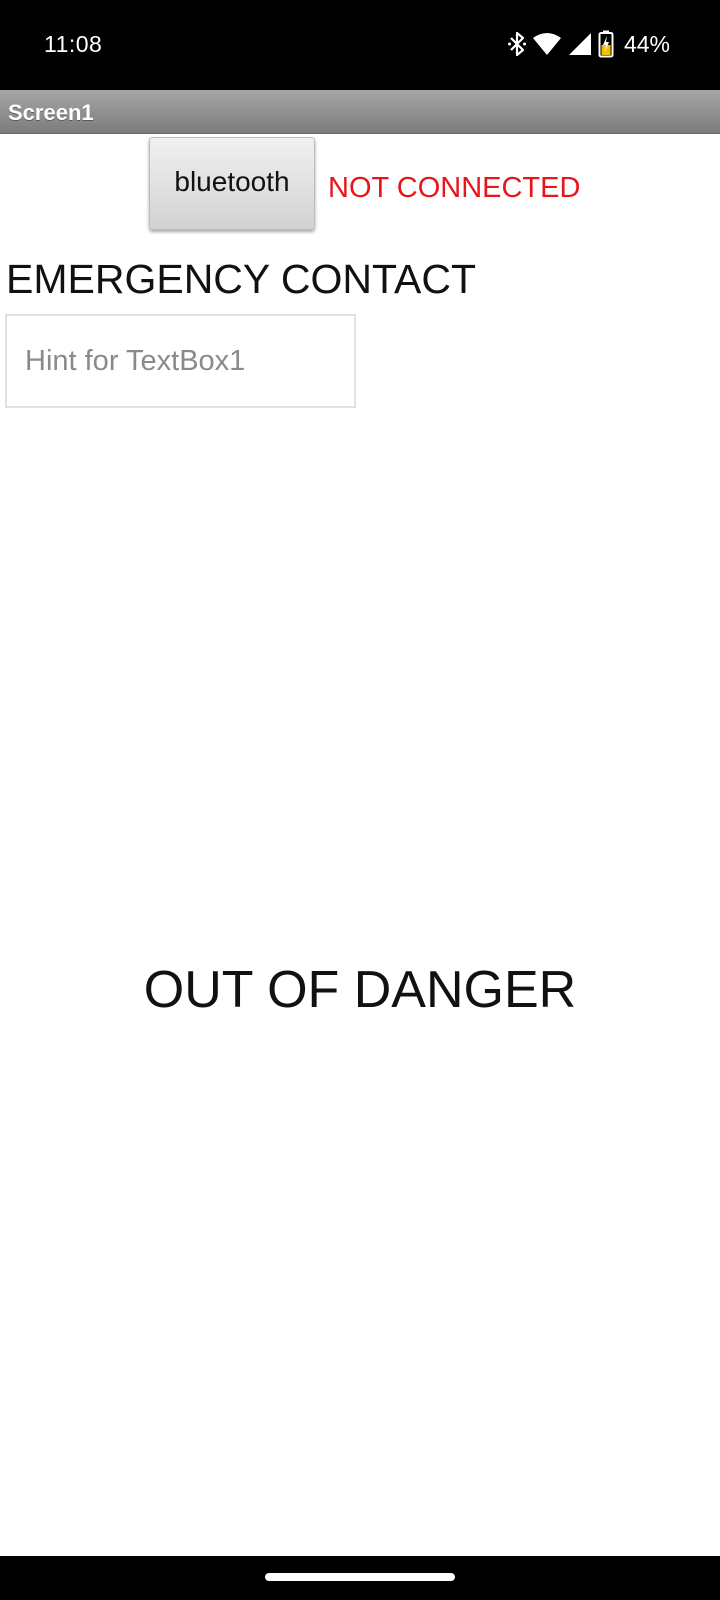 The height and width of the screenshot is (1600, 720). What do you see at coordinates (646, 43) in the screenshot?
I see `battery-percent: 44%` at bounding box center [646, 43].